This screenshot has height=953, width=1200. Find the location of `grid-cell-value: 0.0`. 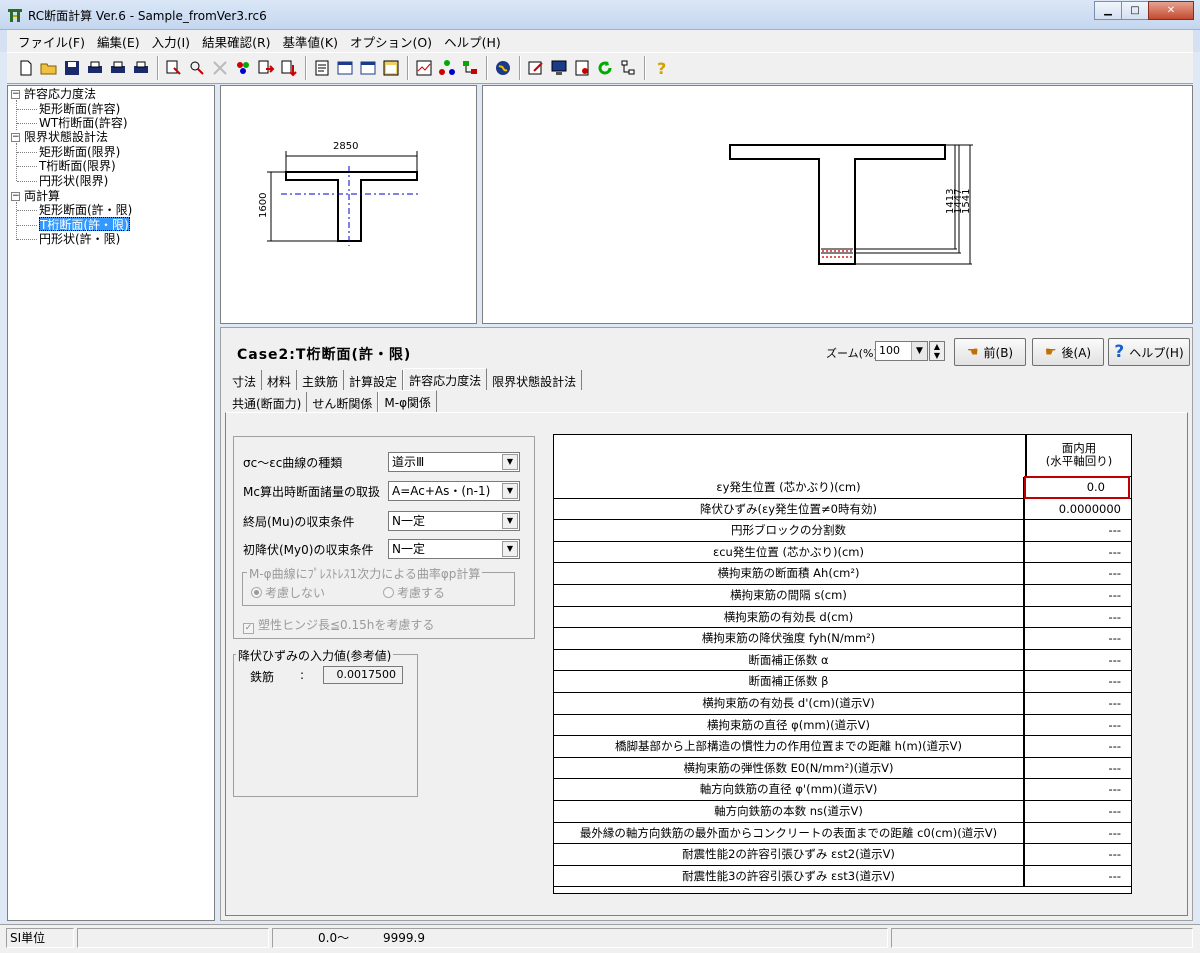

grid-cell-value: 0.0 is located at coordinates (1077, 487).